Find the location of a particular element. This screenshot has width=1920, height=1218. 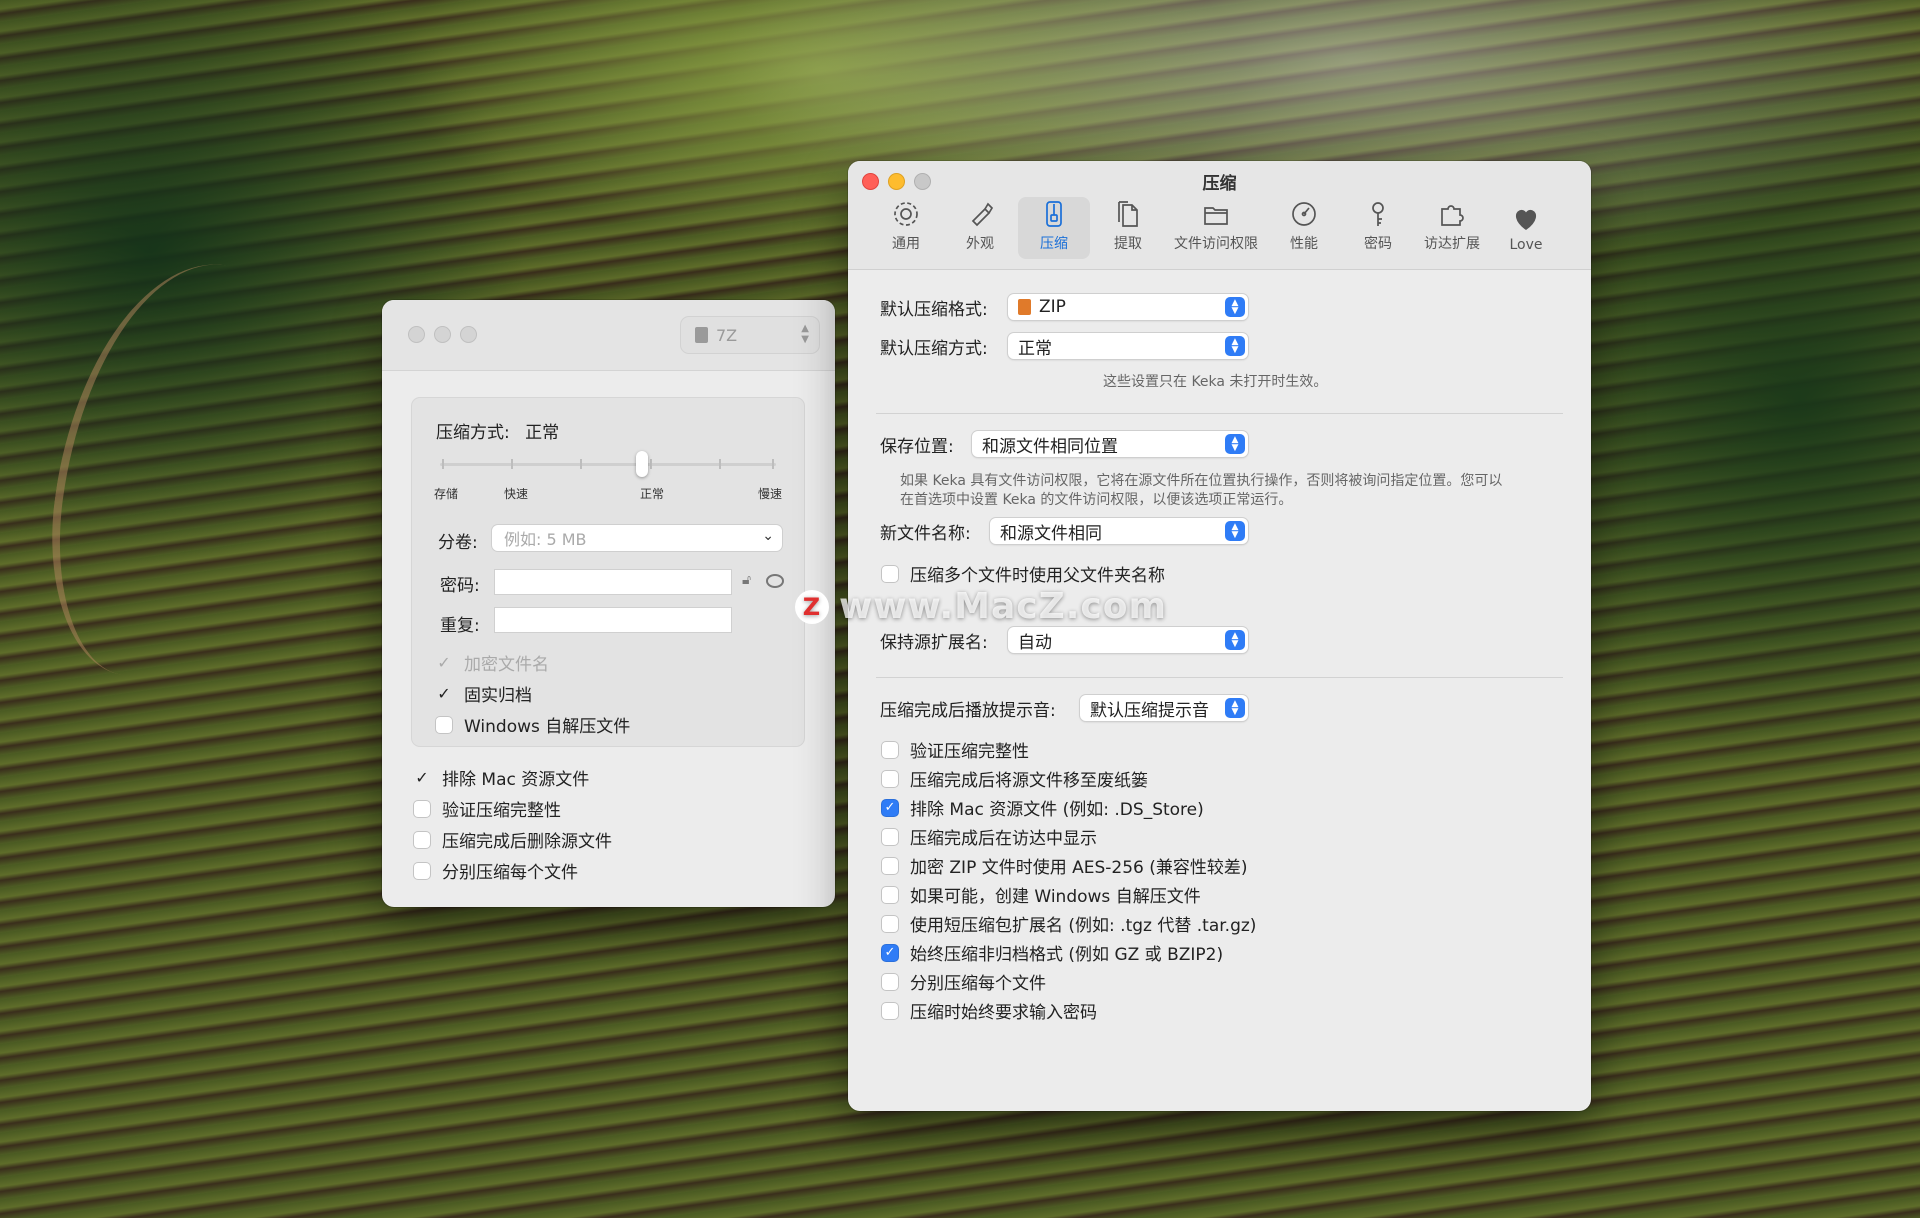

encrypt-names-checkbox-row: ✓ 加密文件名 is located at coordinates (492, 662).